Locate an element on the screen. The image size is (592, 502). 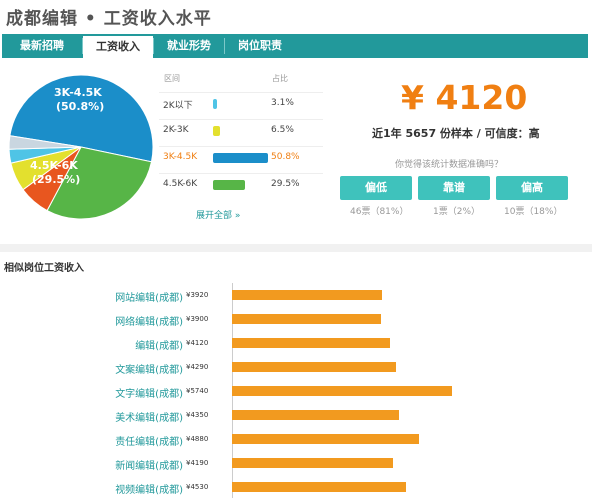
pie-label-percent: (50.8%) is located at coordinates (80, 106).